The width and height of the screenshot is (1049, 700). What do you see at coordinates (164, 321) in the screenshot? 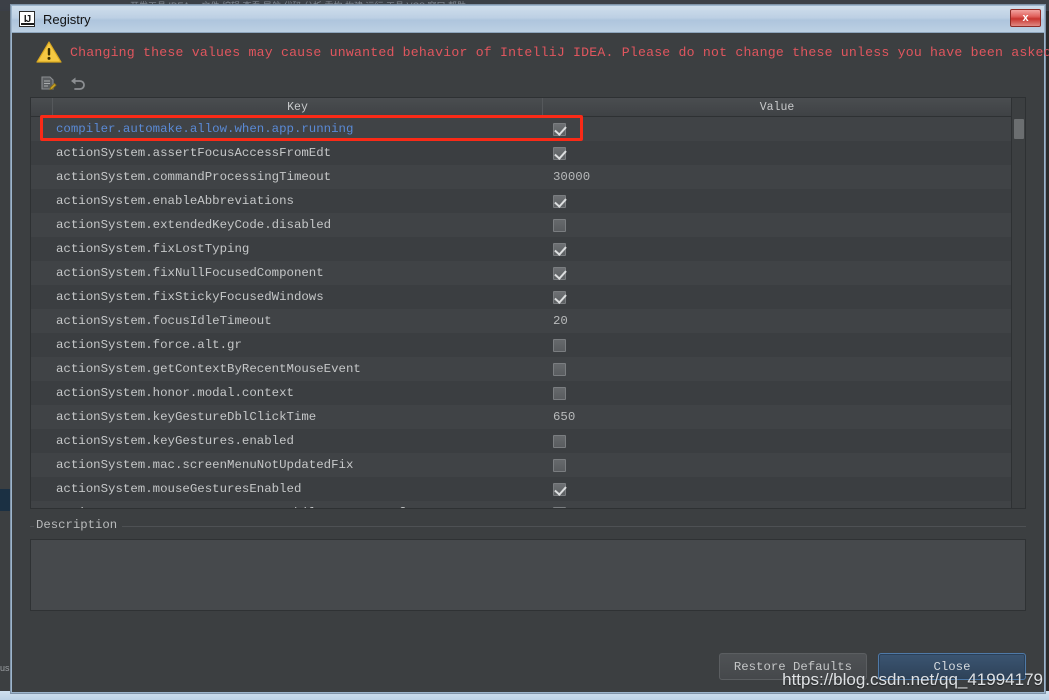
I see `registry-key-cell: actionSystem.focusIdleTimeout` at bounding box center [164, 321].